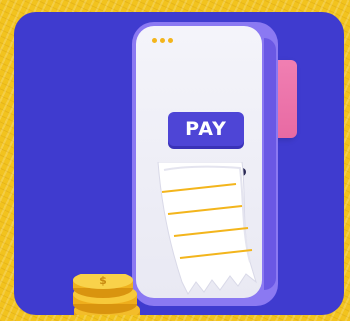 The width and height of the screenshot is (350, 321). I want to click on window-dots-icon, so click(162, 40).